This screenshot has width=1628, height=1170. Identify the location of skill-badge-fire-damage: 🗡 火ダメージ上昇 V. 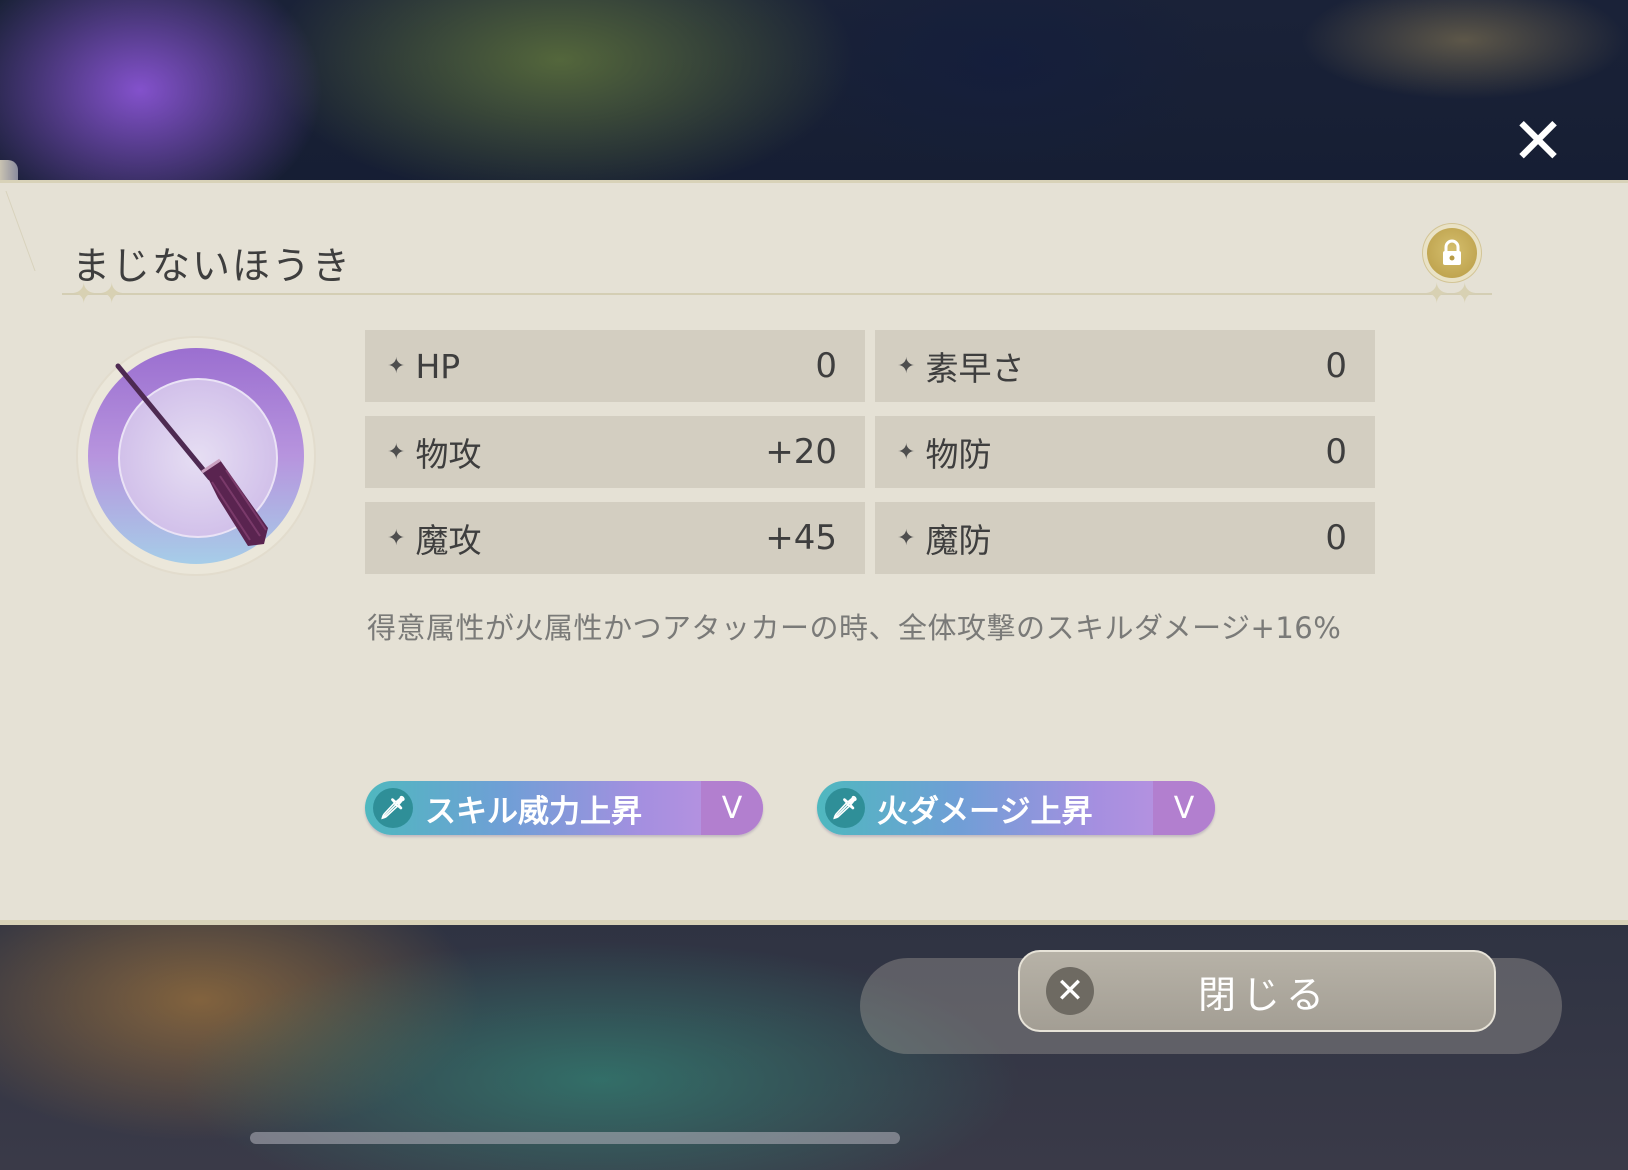
(1016, 808).